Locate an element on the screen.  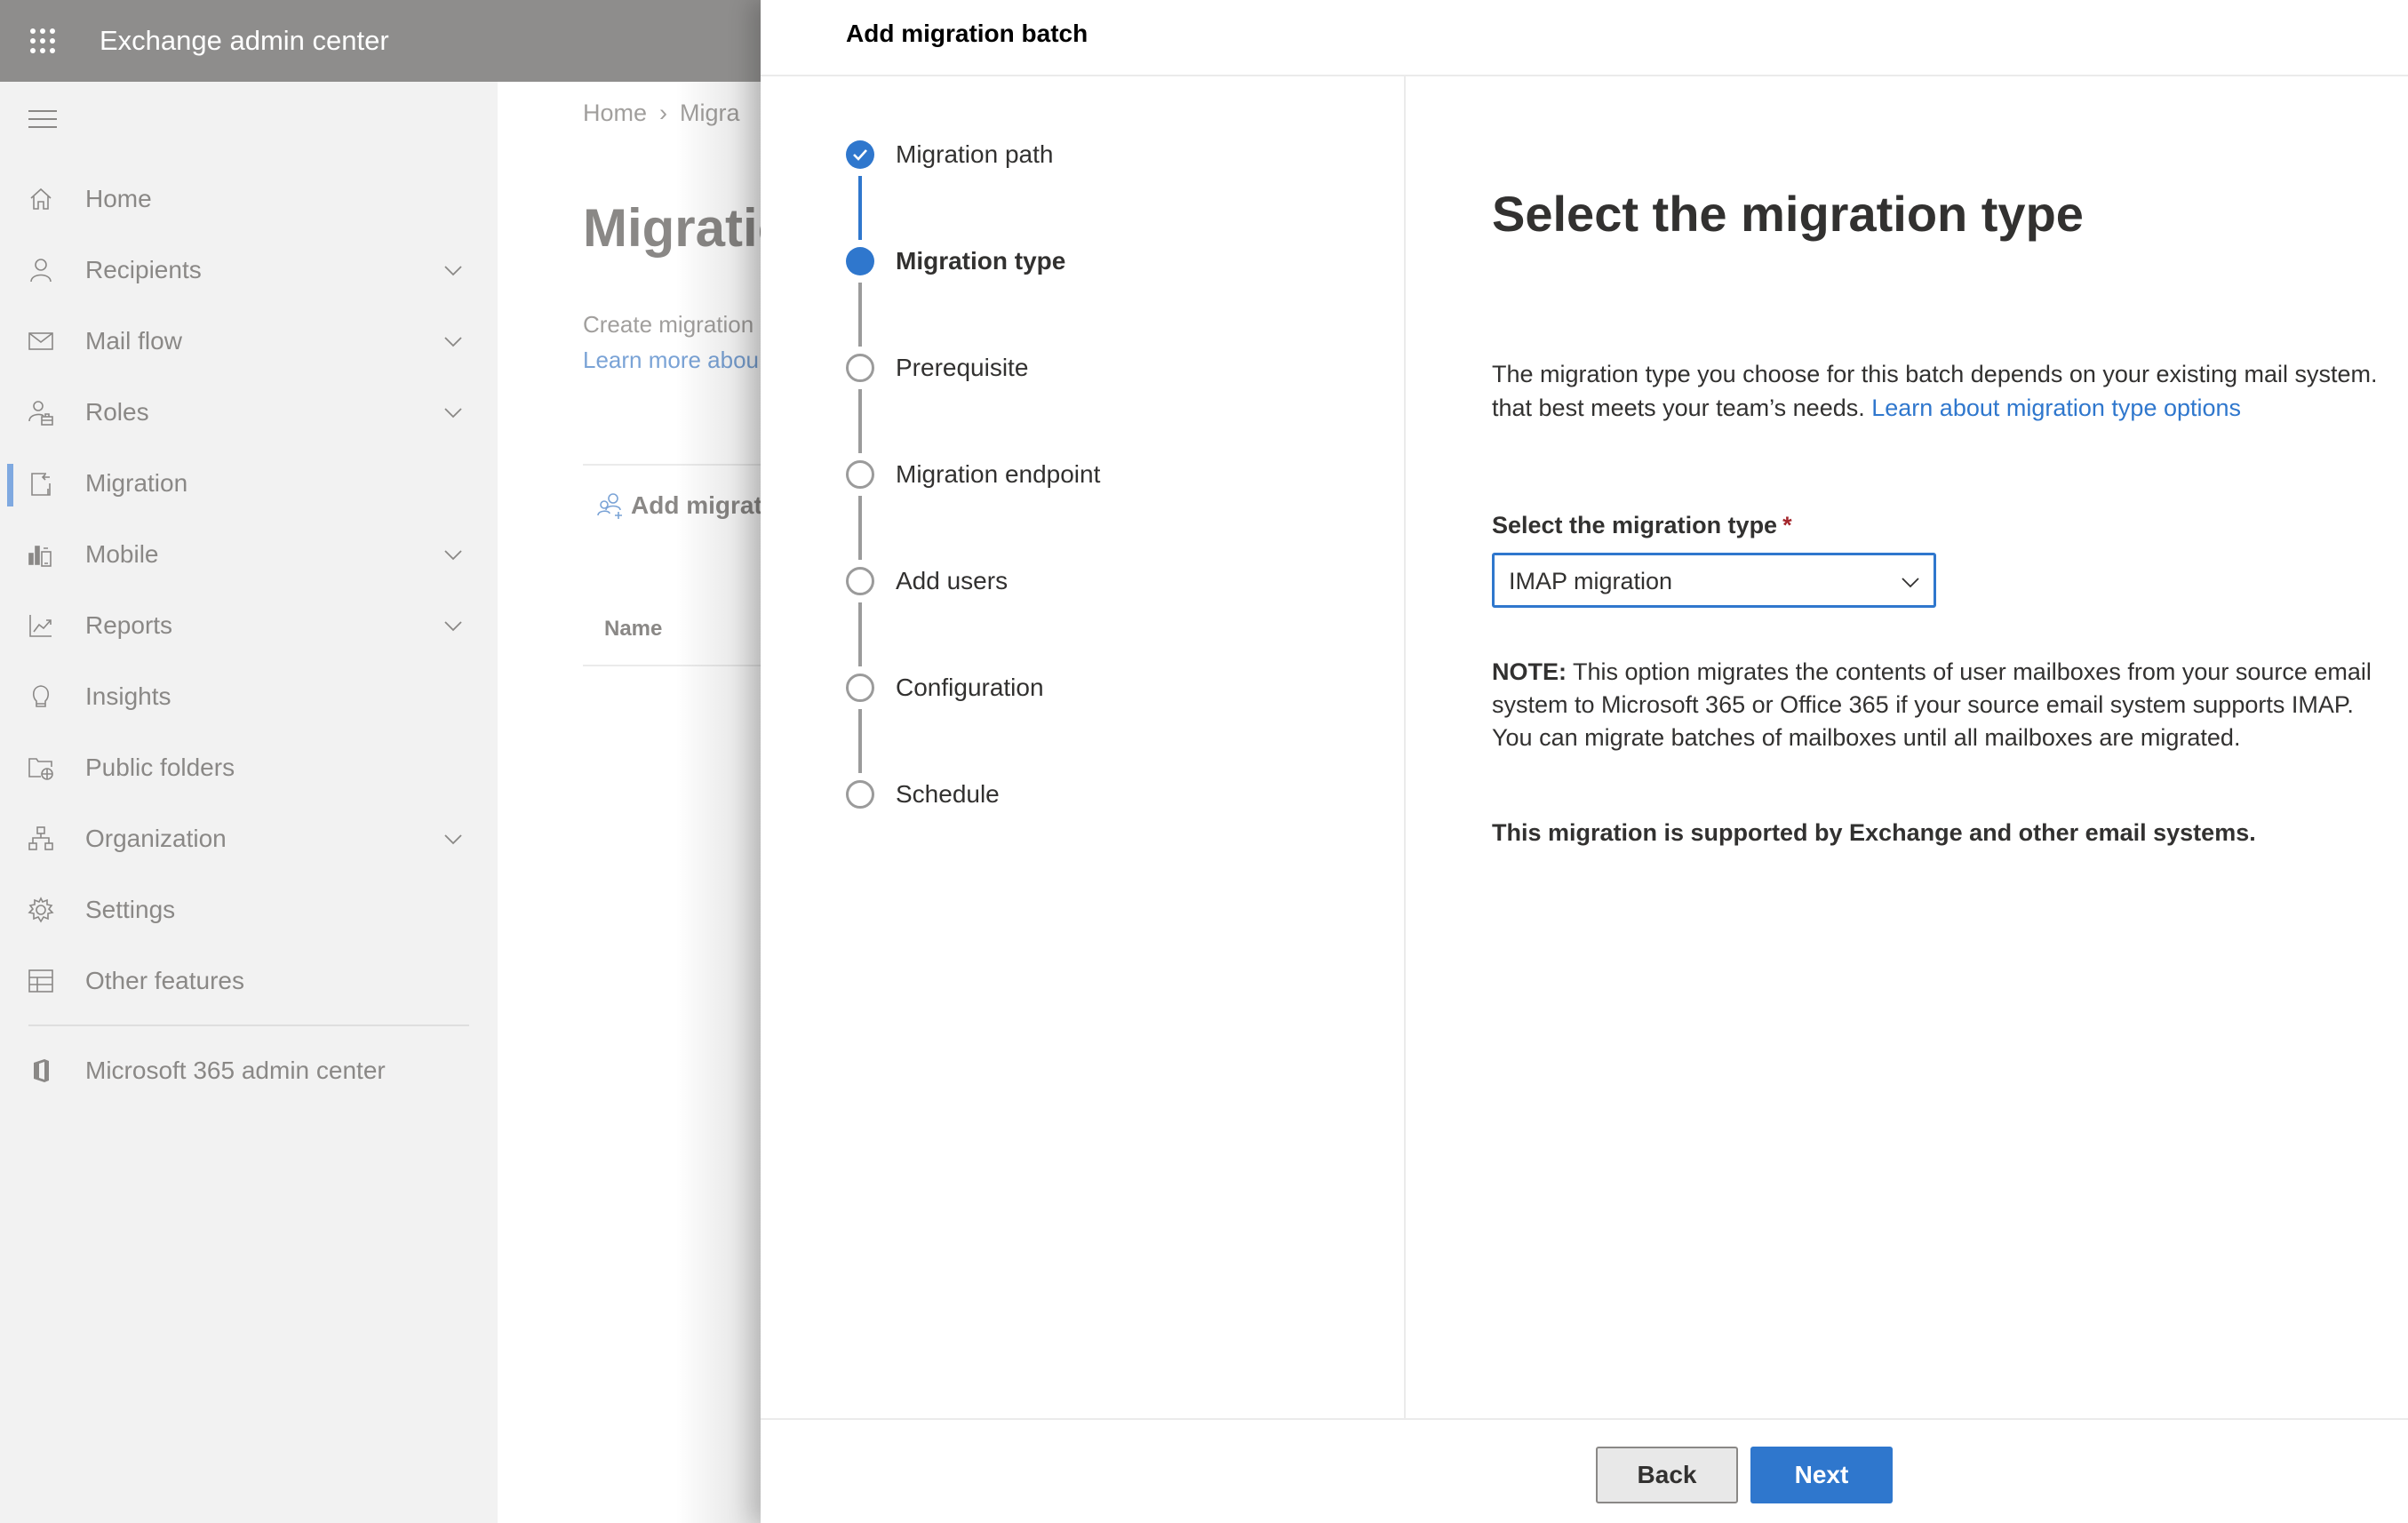
stepper-divider is located at coordinates (1405, 747).